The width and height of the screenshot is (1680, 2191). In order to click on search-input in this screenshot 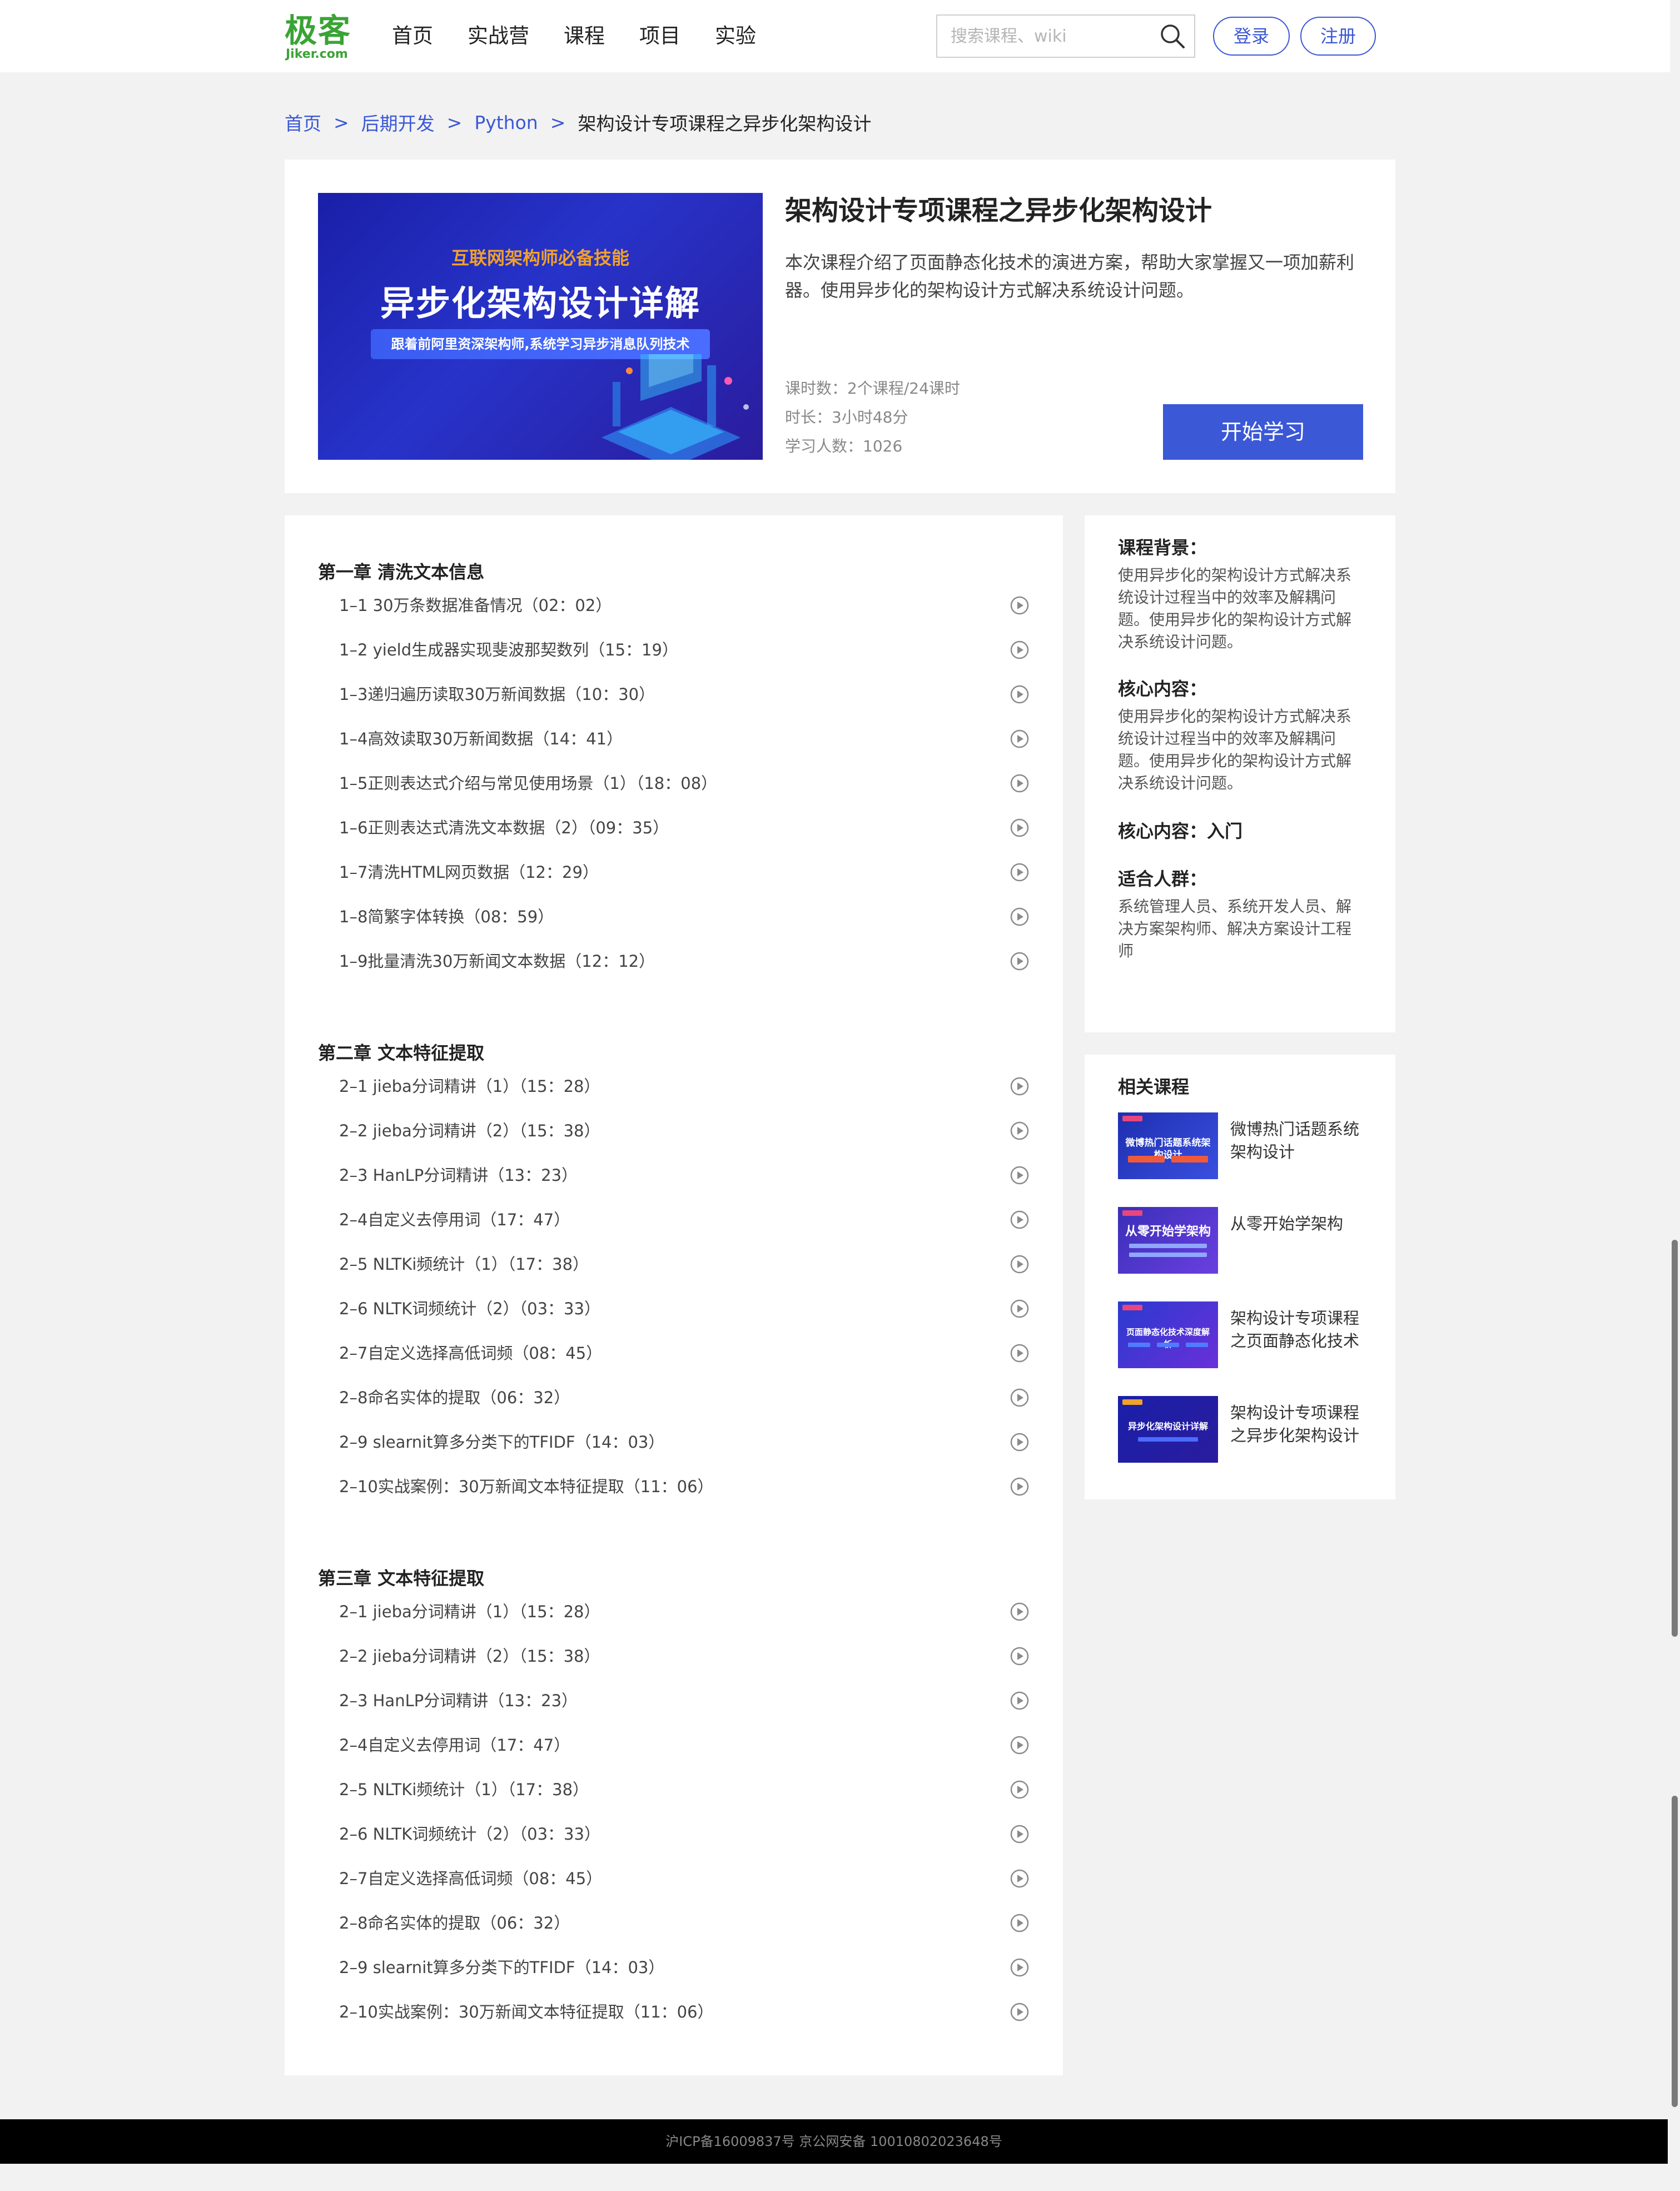, I will do `click(1043, 36)`.